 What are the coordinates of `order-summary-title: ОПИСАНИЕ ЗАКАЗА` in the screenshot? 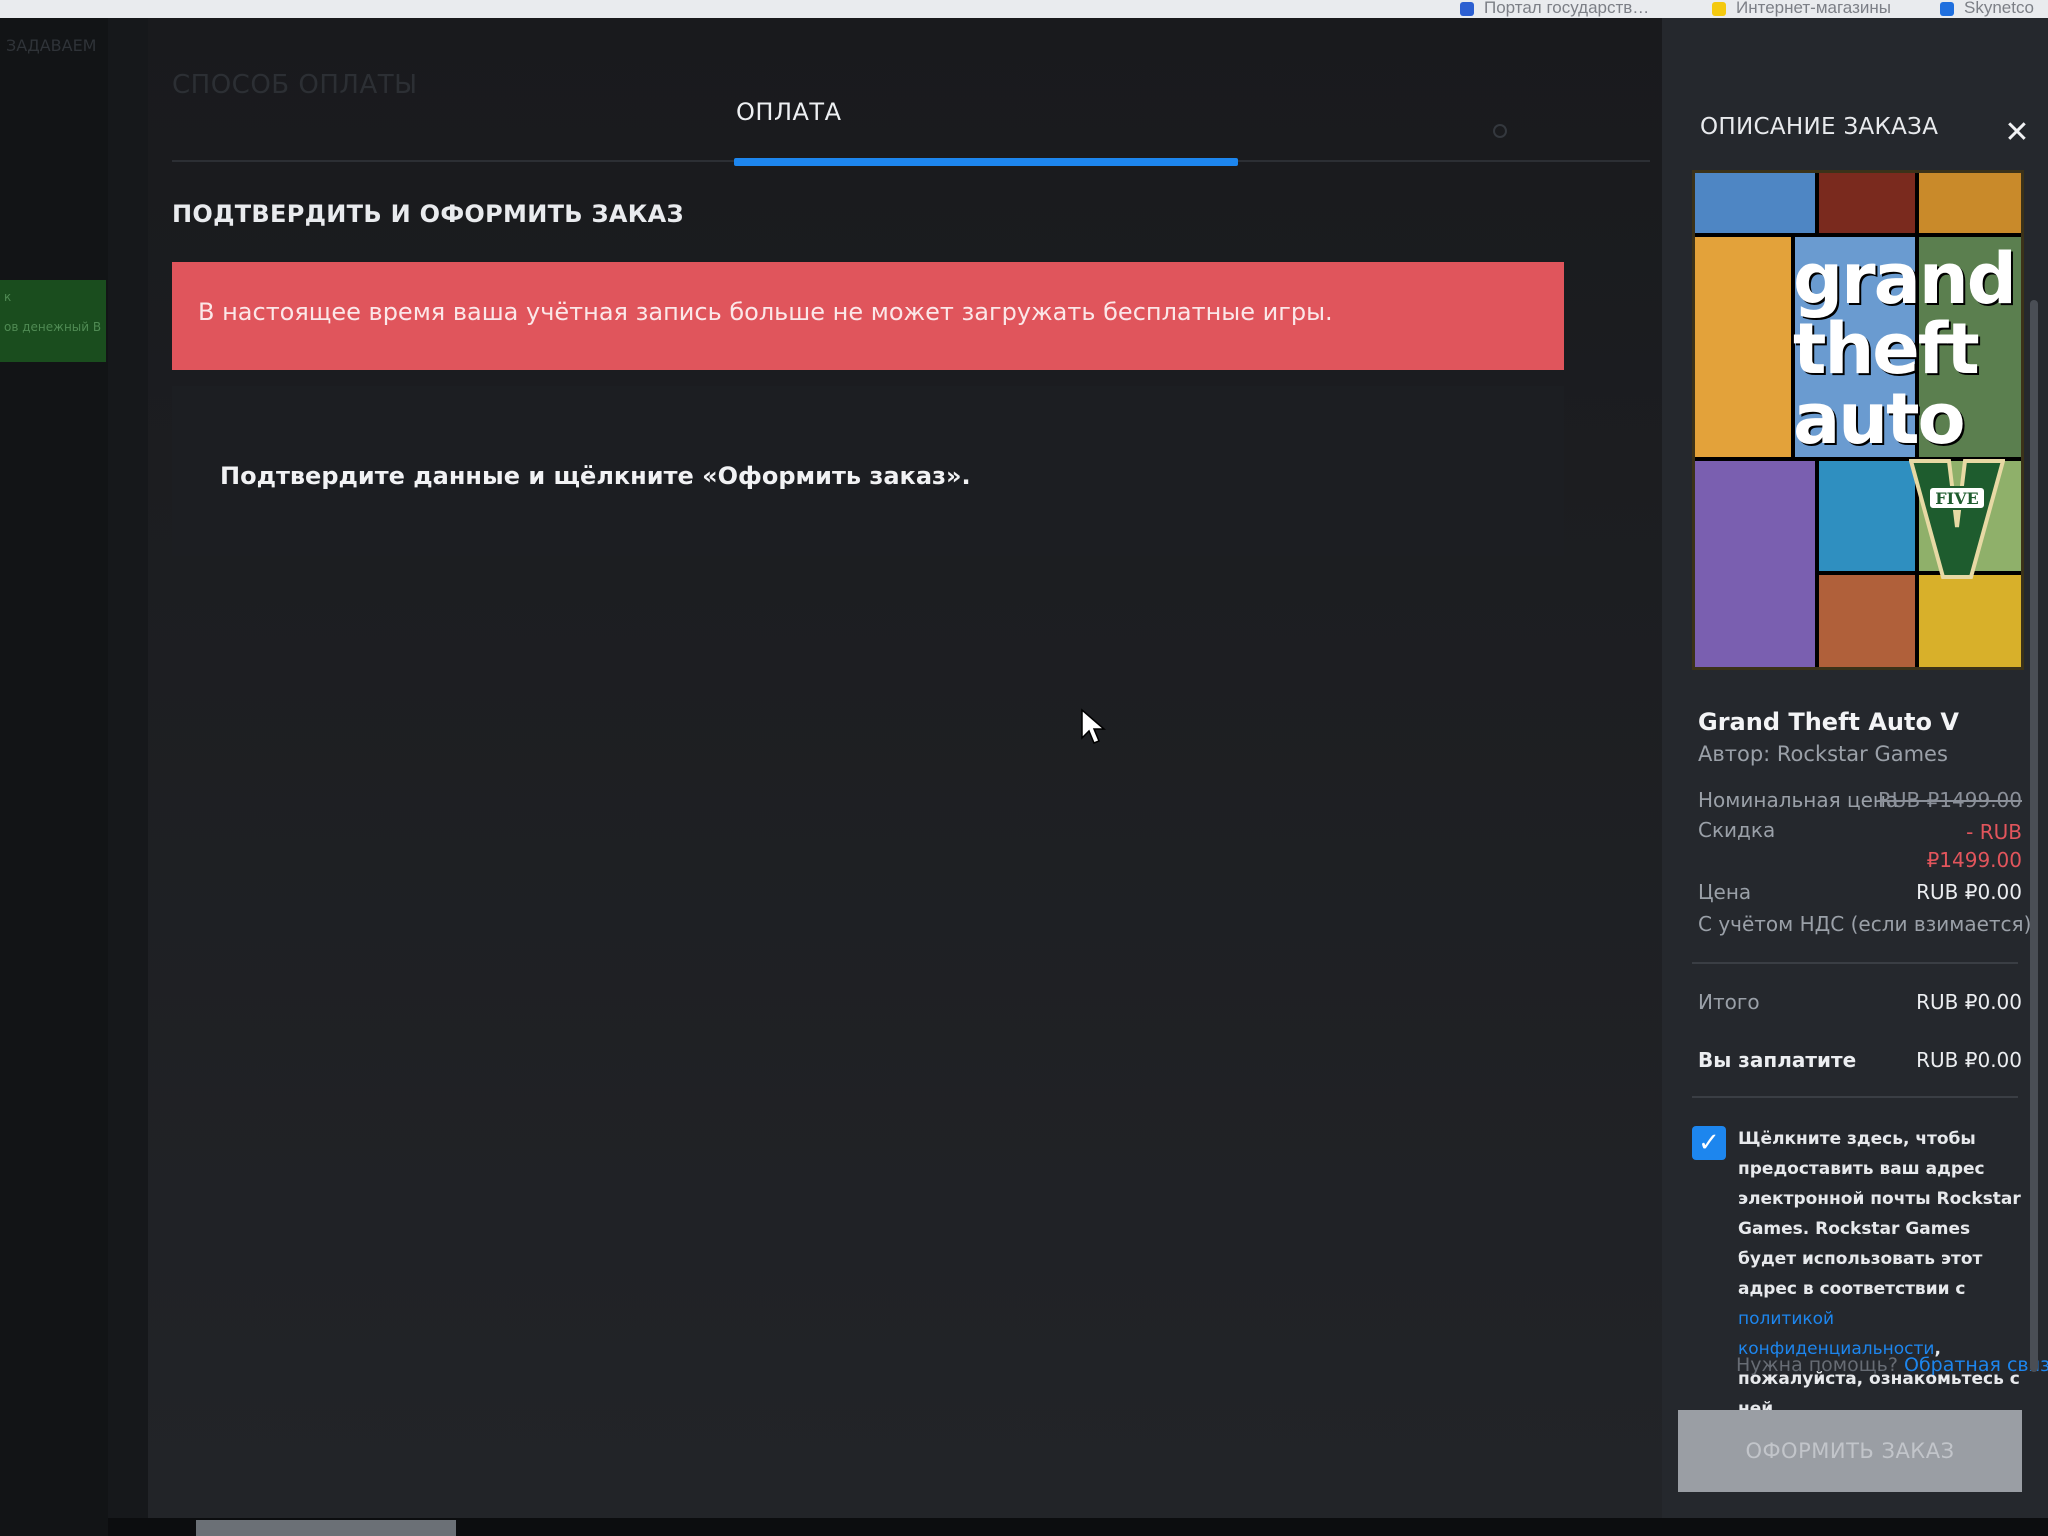 It's located at (1819, 127).